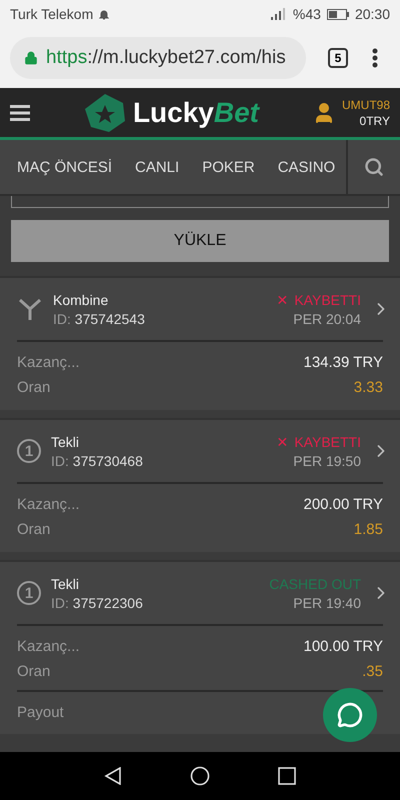  Describe the element at coordinates (372, 671) in the screenshot. I see `row-value: .35` at that location.